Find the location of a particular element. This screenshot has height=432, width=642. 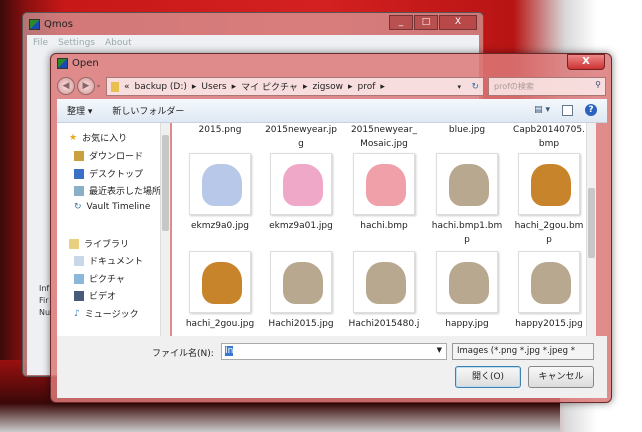

file-name: blue.jpg is located at coordinates (467, 130).